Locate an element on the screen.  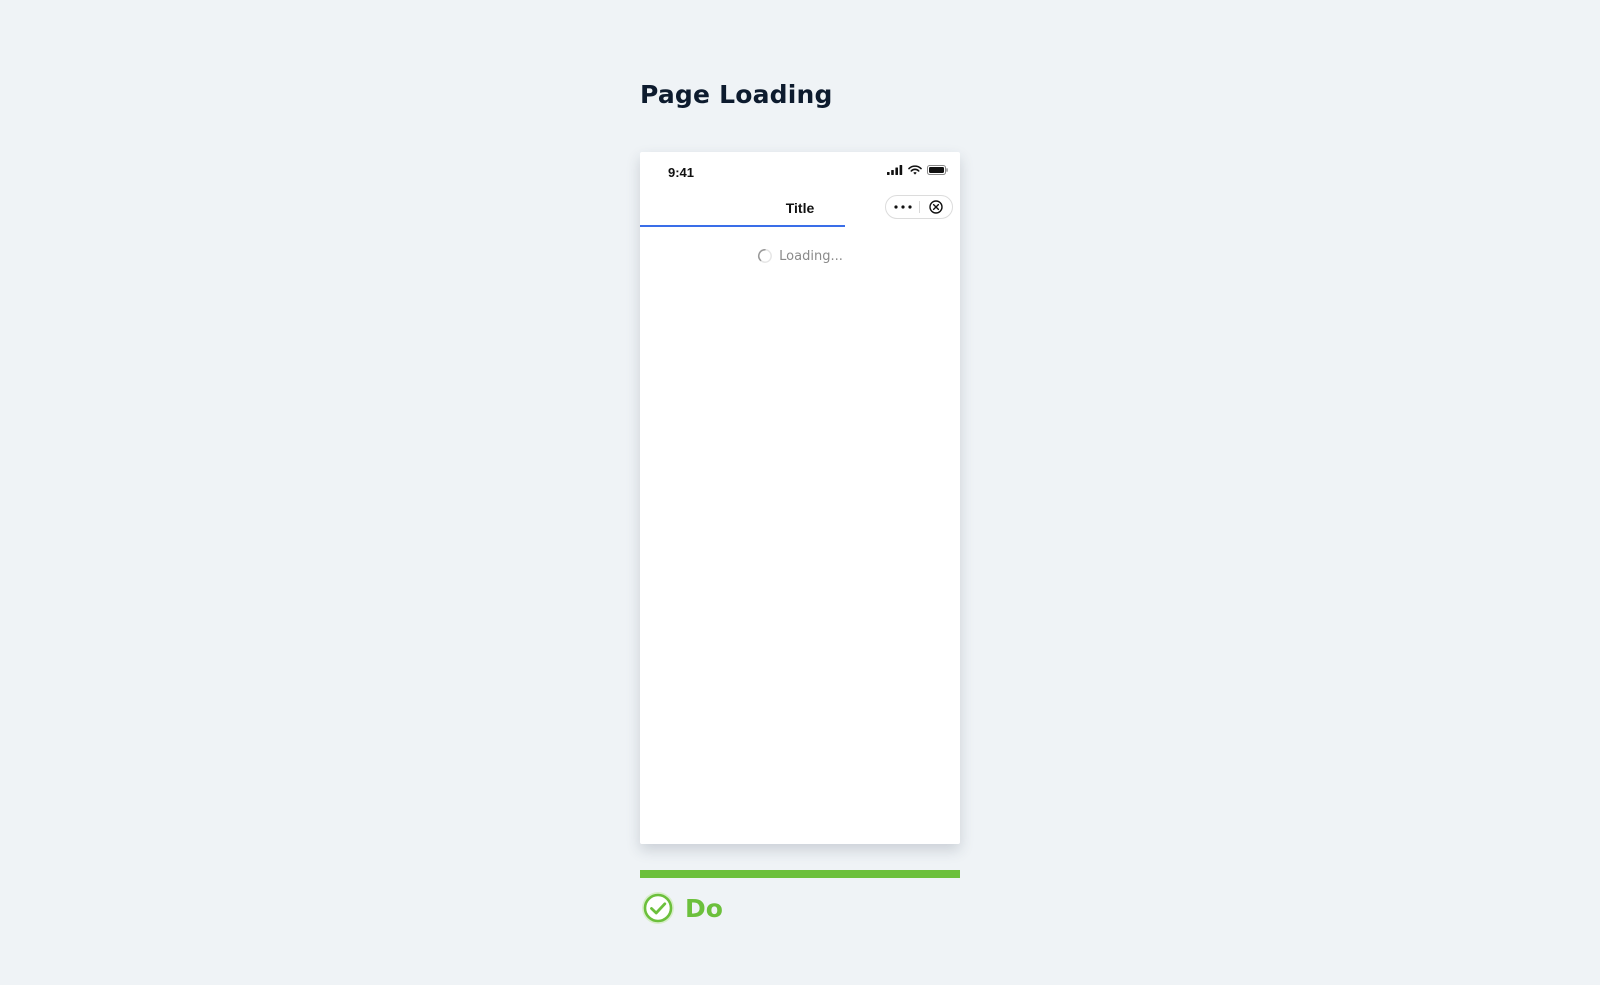
signal-icon is located at coordinates (895, 170).